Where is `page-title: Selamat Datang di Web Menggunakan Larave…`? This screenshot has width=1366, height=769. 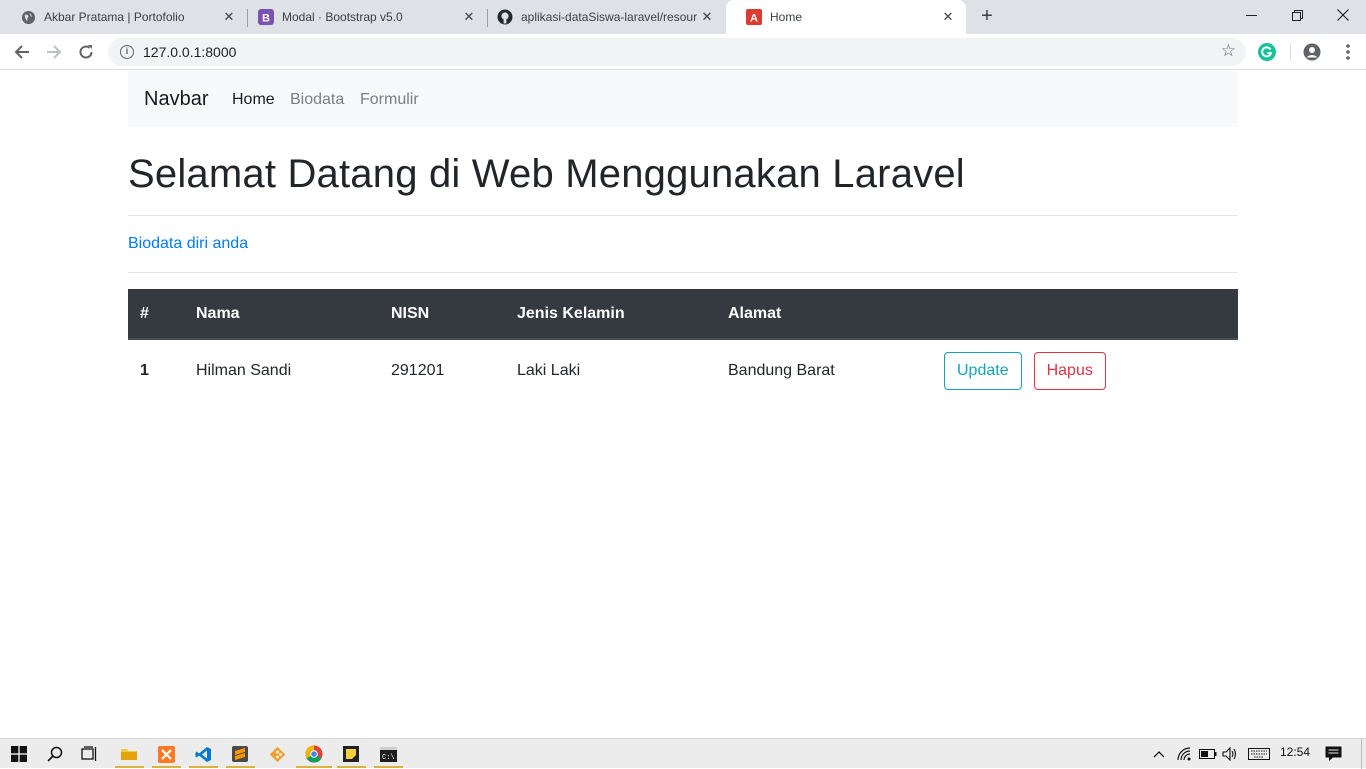
page-title: Selamat Datang di Web Menggunakan Larave… is located at coordinates (546, 174).